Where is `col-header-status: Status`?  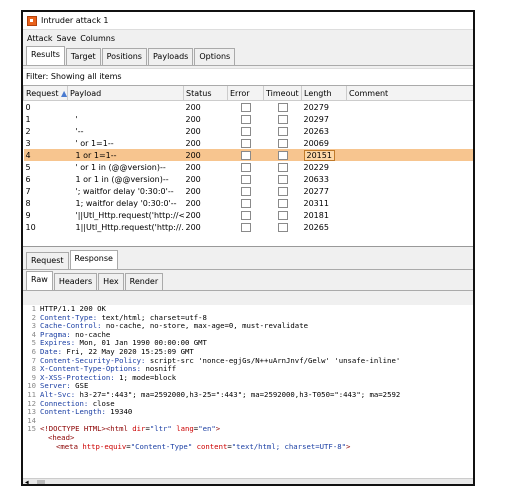 col-header-status: Status is located at coordinates (205, 93).